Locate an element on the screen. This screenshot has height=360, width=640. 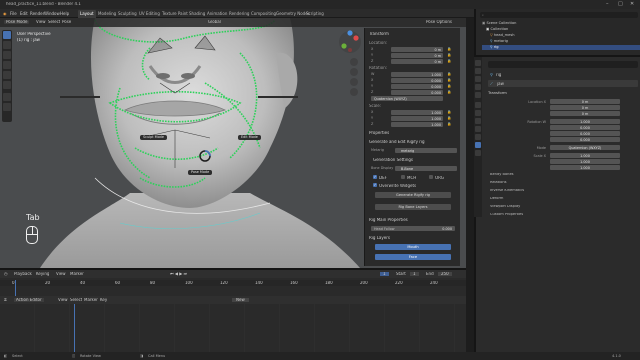
dopesheet-channels is located at coordinates (233, 328).